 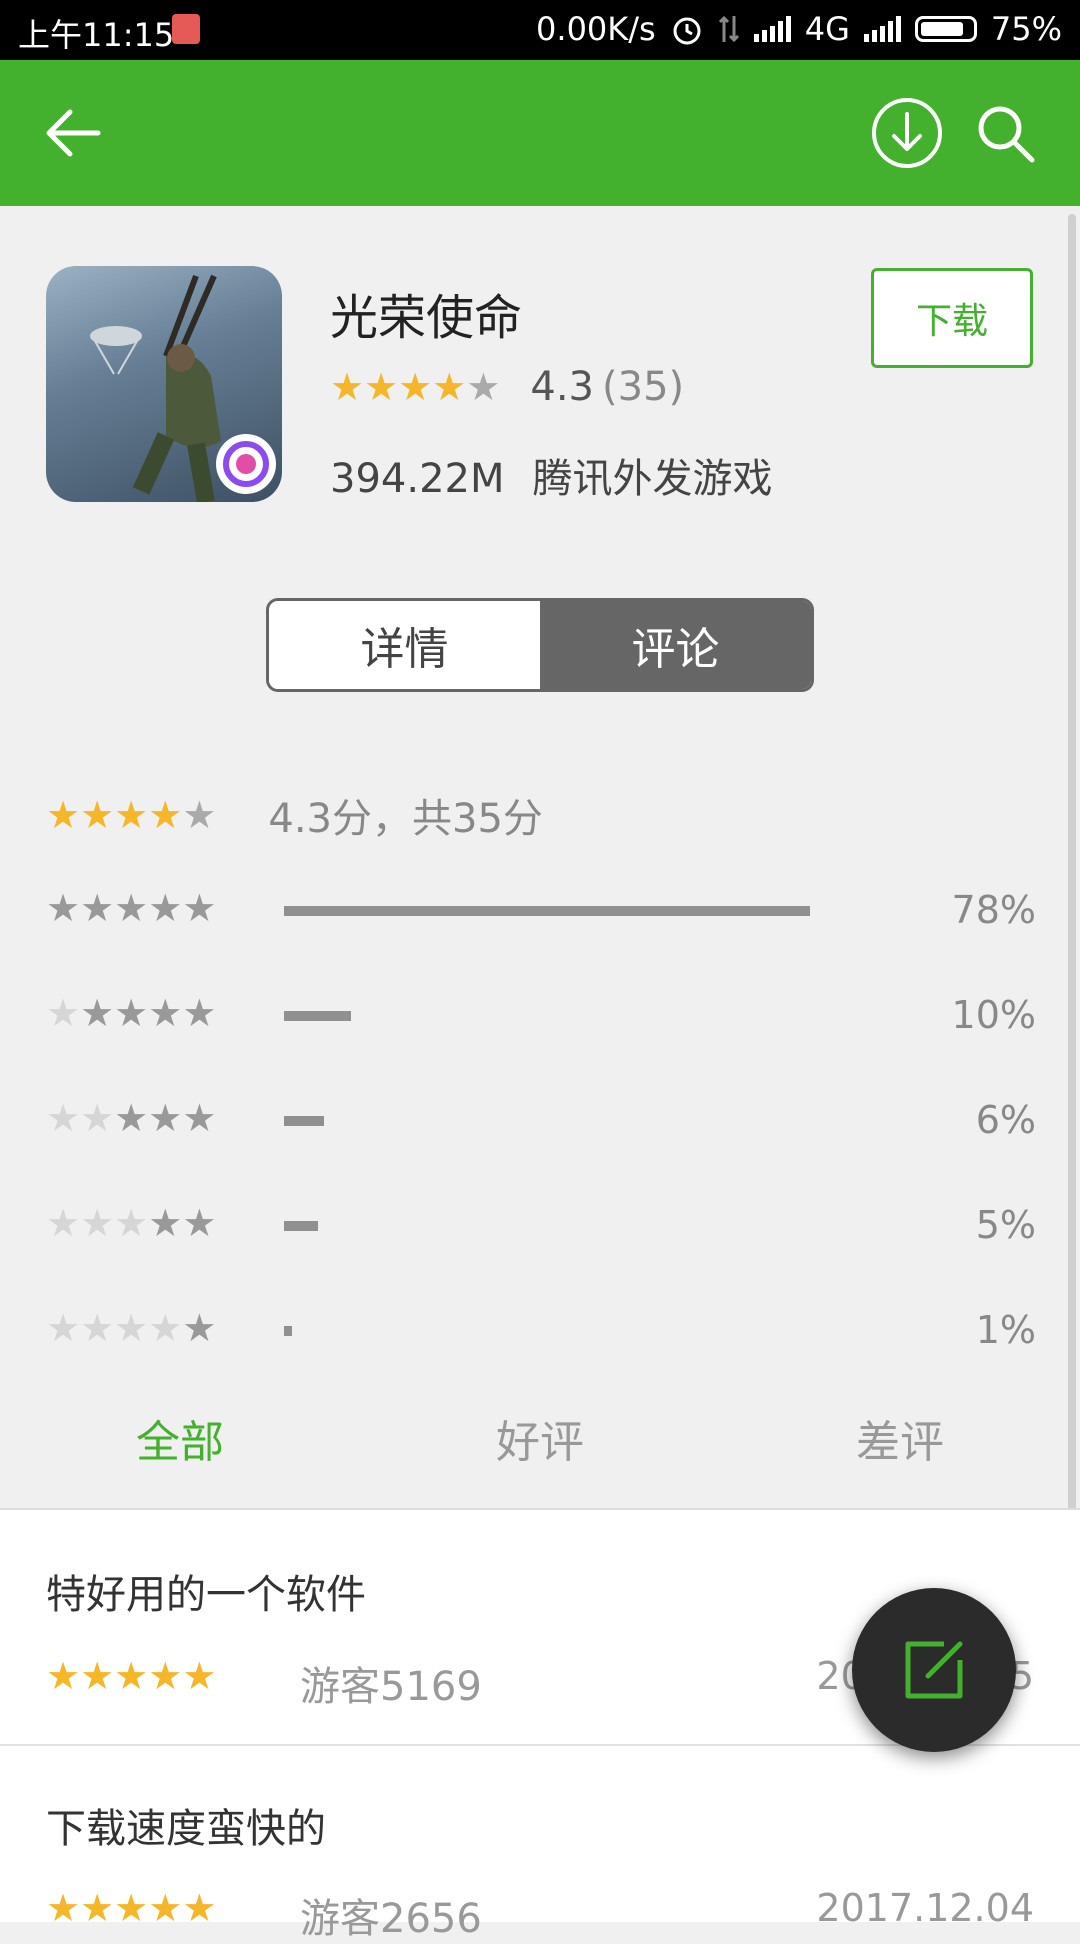 I want to click on data-arrows-icon, so click(x=728, y=29).